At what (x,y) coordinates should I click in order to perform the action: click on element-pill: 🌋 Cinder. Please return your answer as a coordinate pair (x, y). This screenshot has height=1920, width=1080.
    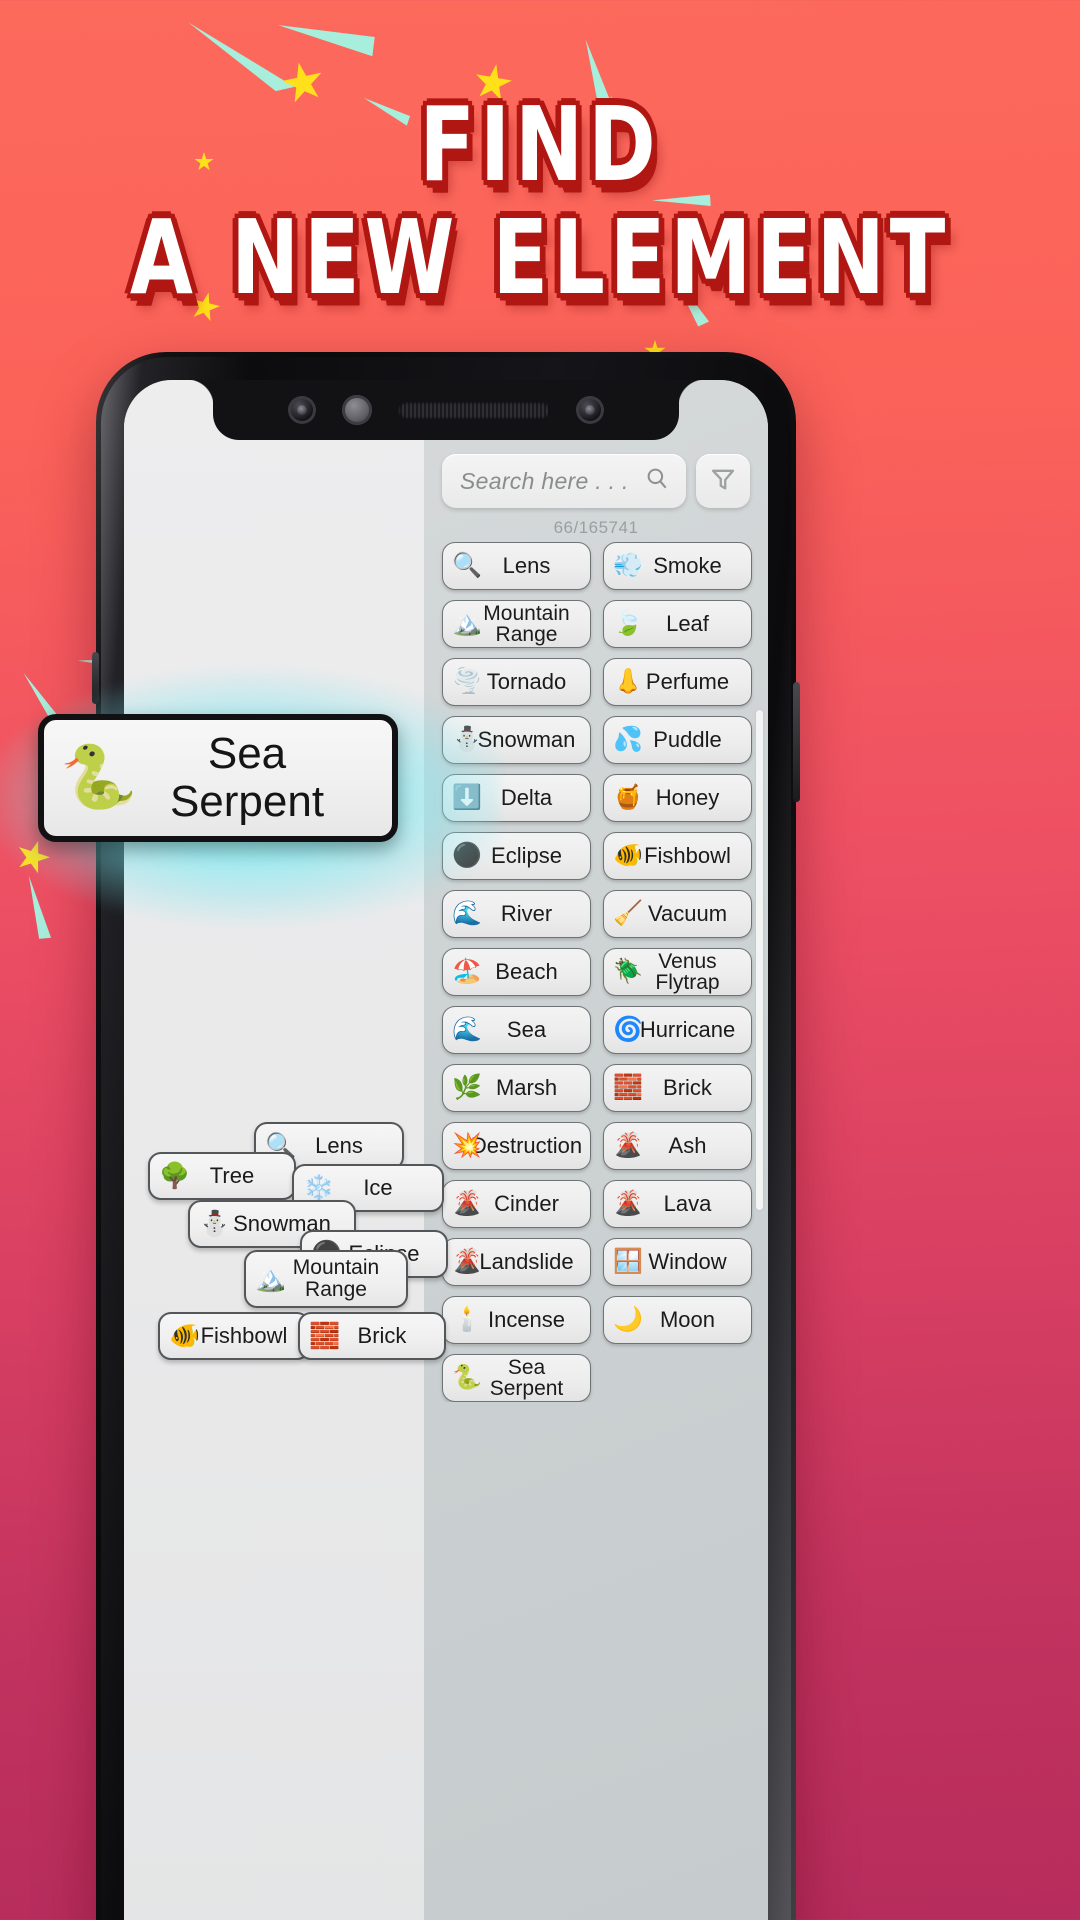
    Looking at the image, I should click on (516, 1204).